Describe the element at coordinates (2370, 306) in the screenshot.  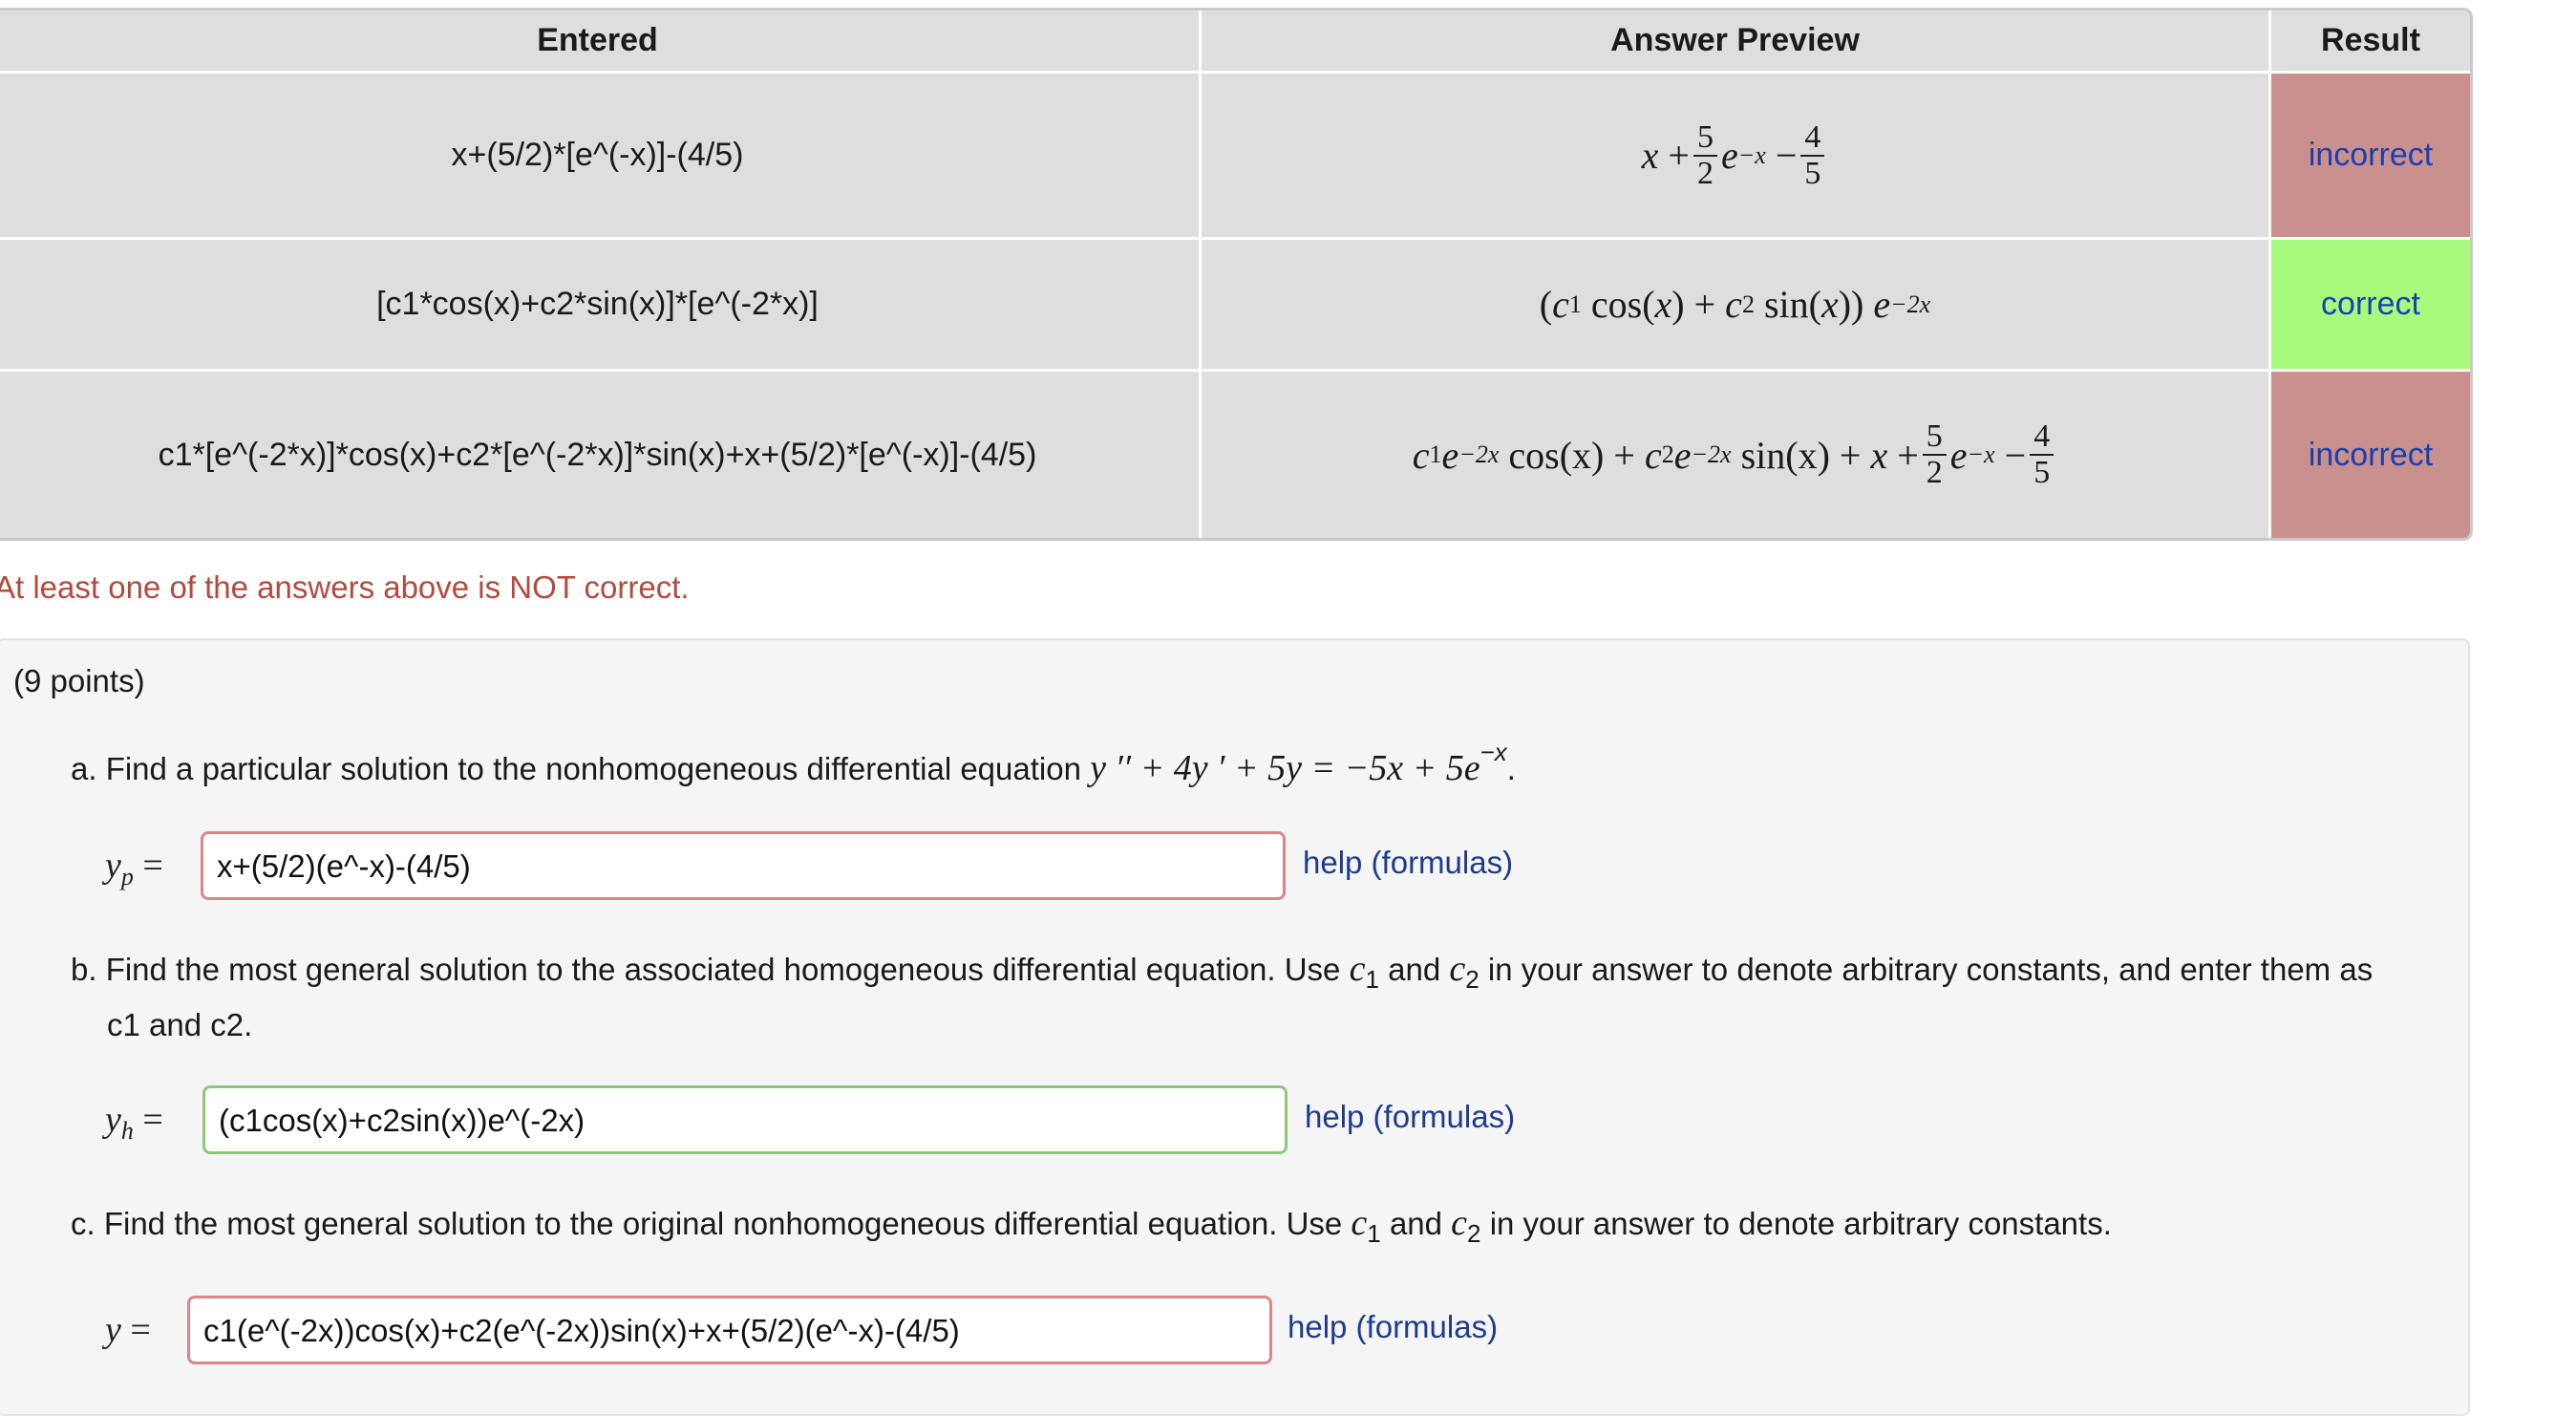
I see `row2-result-correct: correct` at that location.